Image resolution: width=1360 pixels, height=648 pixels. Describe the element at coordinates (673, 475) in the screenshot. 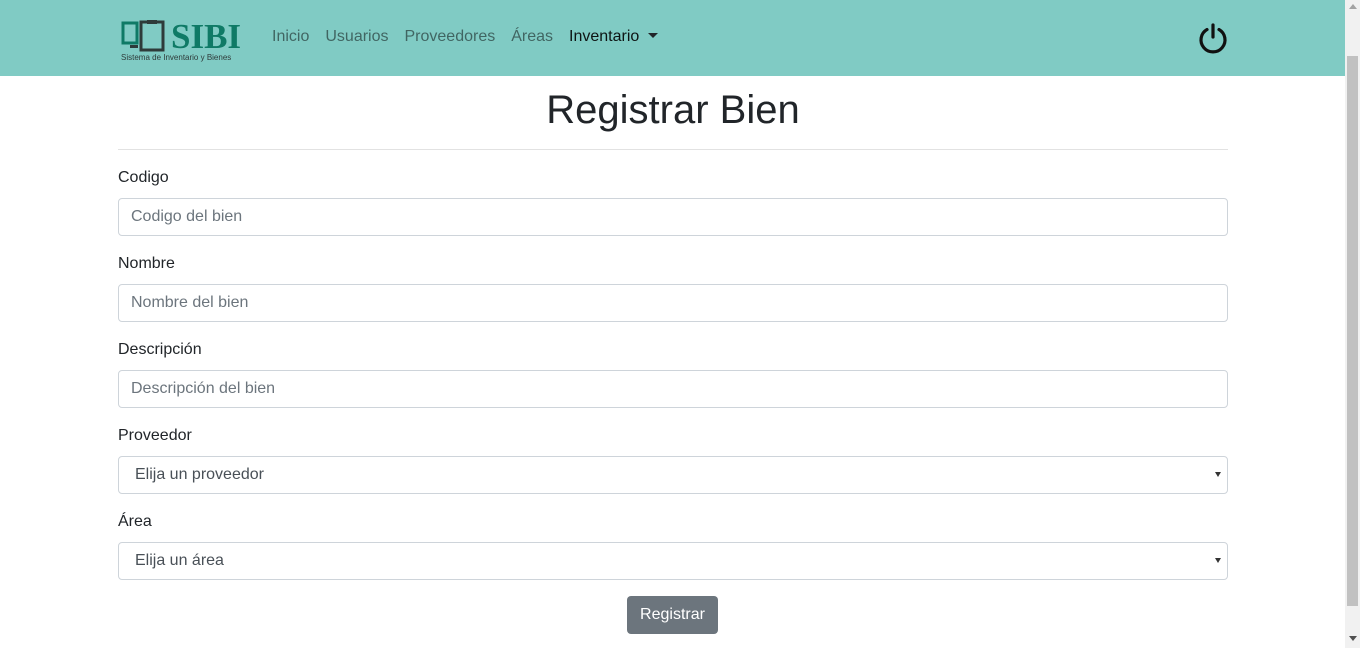

I see `proveedor-select: Elija un proveedor` at that location.